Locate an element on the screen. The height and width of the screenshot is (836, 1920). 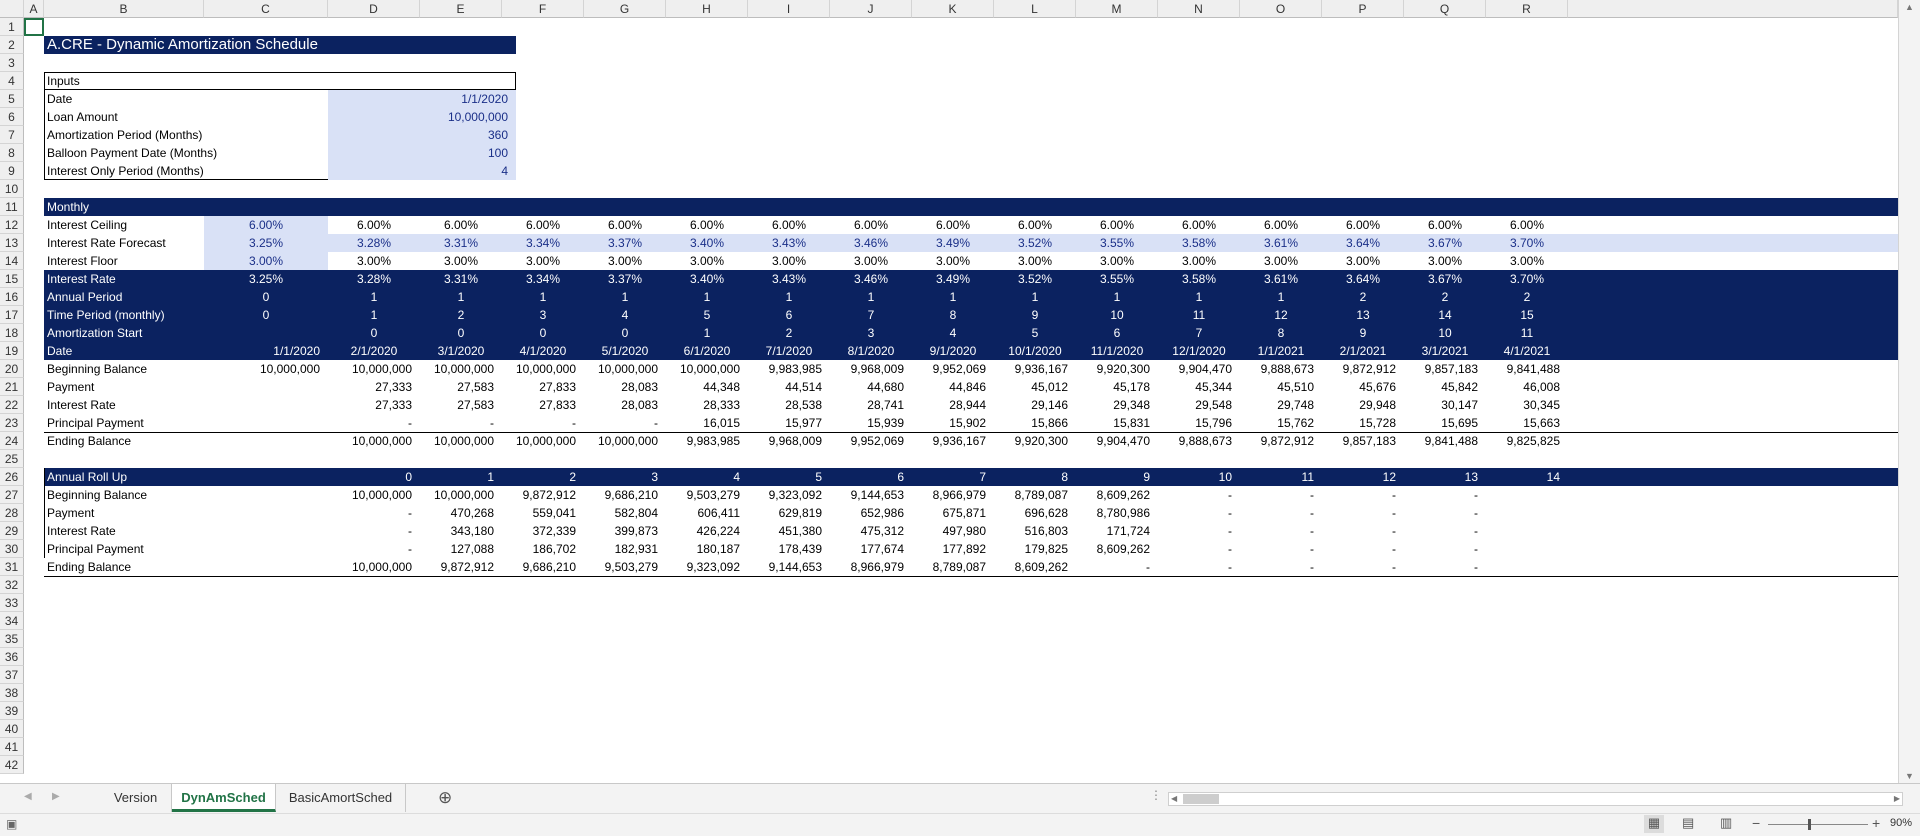
annual-cell: 652,986 is located at coordinates (871, 513).